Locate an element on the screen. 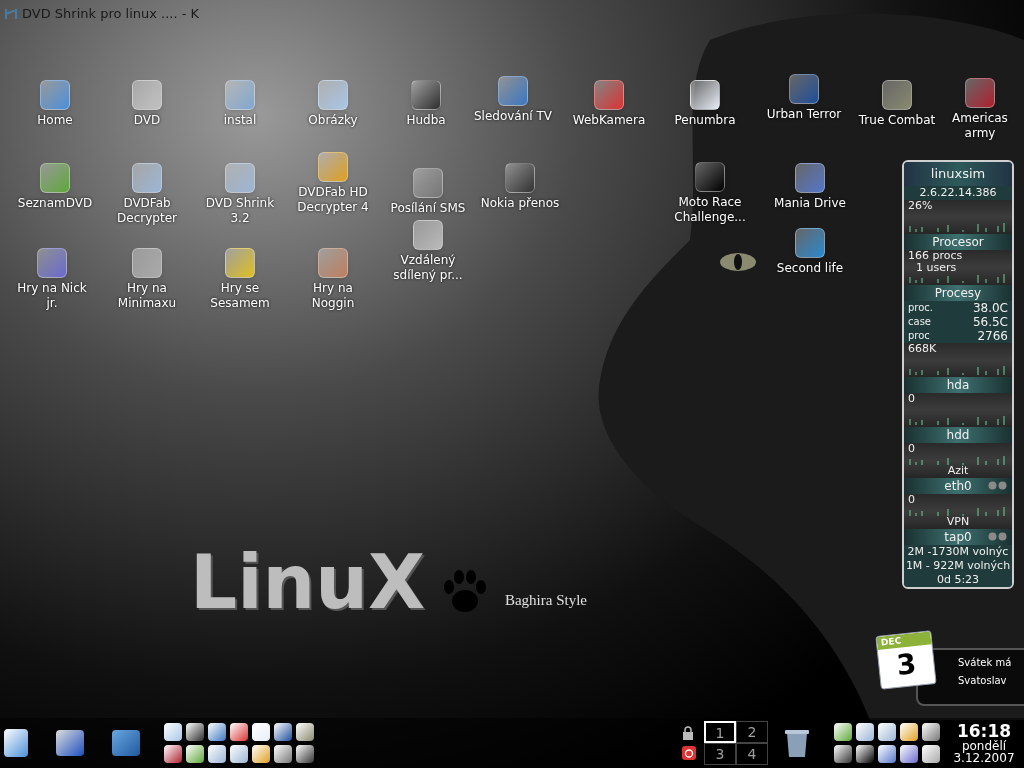 The width and height of the screenshot is (1024, 768). icon-label: DVD Shrink 3.2 is located at coordinates (240, 211).